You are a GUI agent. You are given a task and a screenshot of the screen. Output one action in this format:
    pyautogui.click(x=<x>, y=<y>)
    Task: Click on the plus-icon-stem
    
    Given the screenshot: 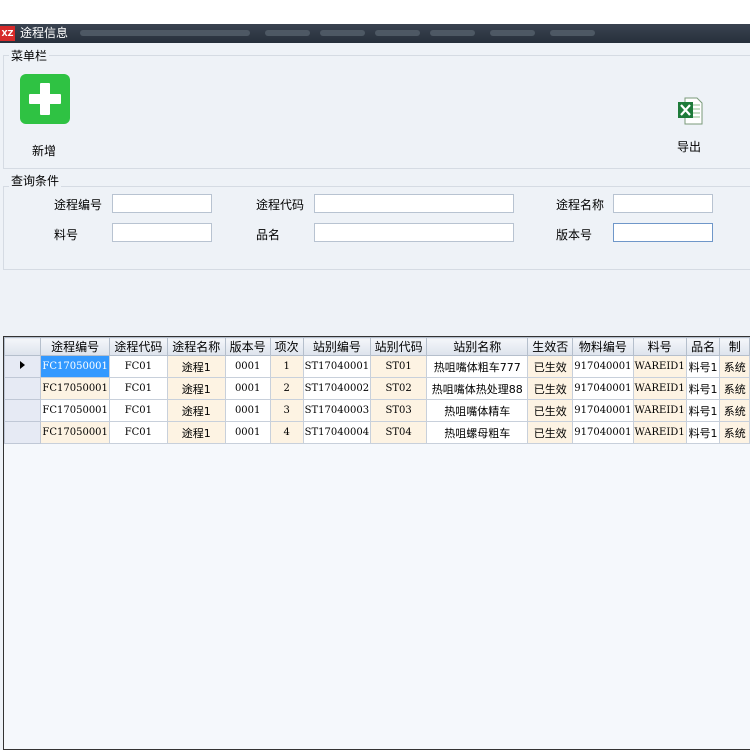 What is the action you would take?
    pyautogui.click(x=45, y=99)
    